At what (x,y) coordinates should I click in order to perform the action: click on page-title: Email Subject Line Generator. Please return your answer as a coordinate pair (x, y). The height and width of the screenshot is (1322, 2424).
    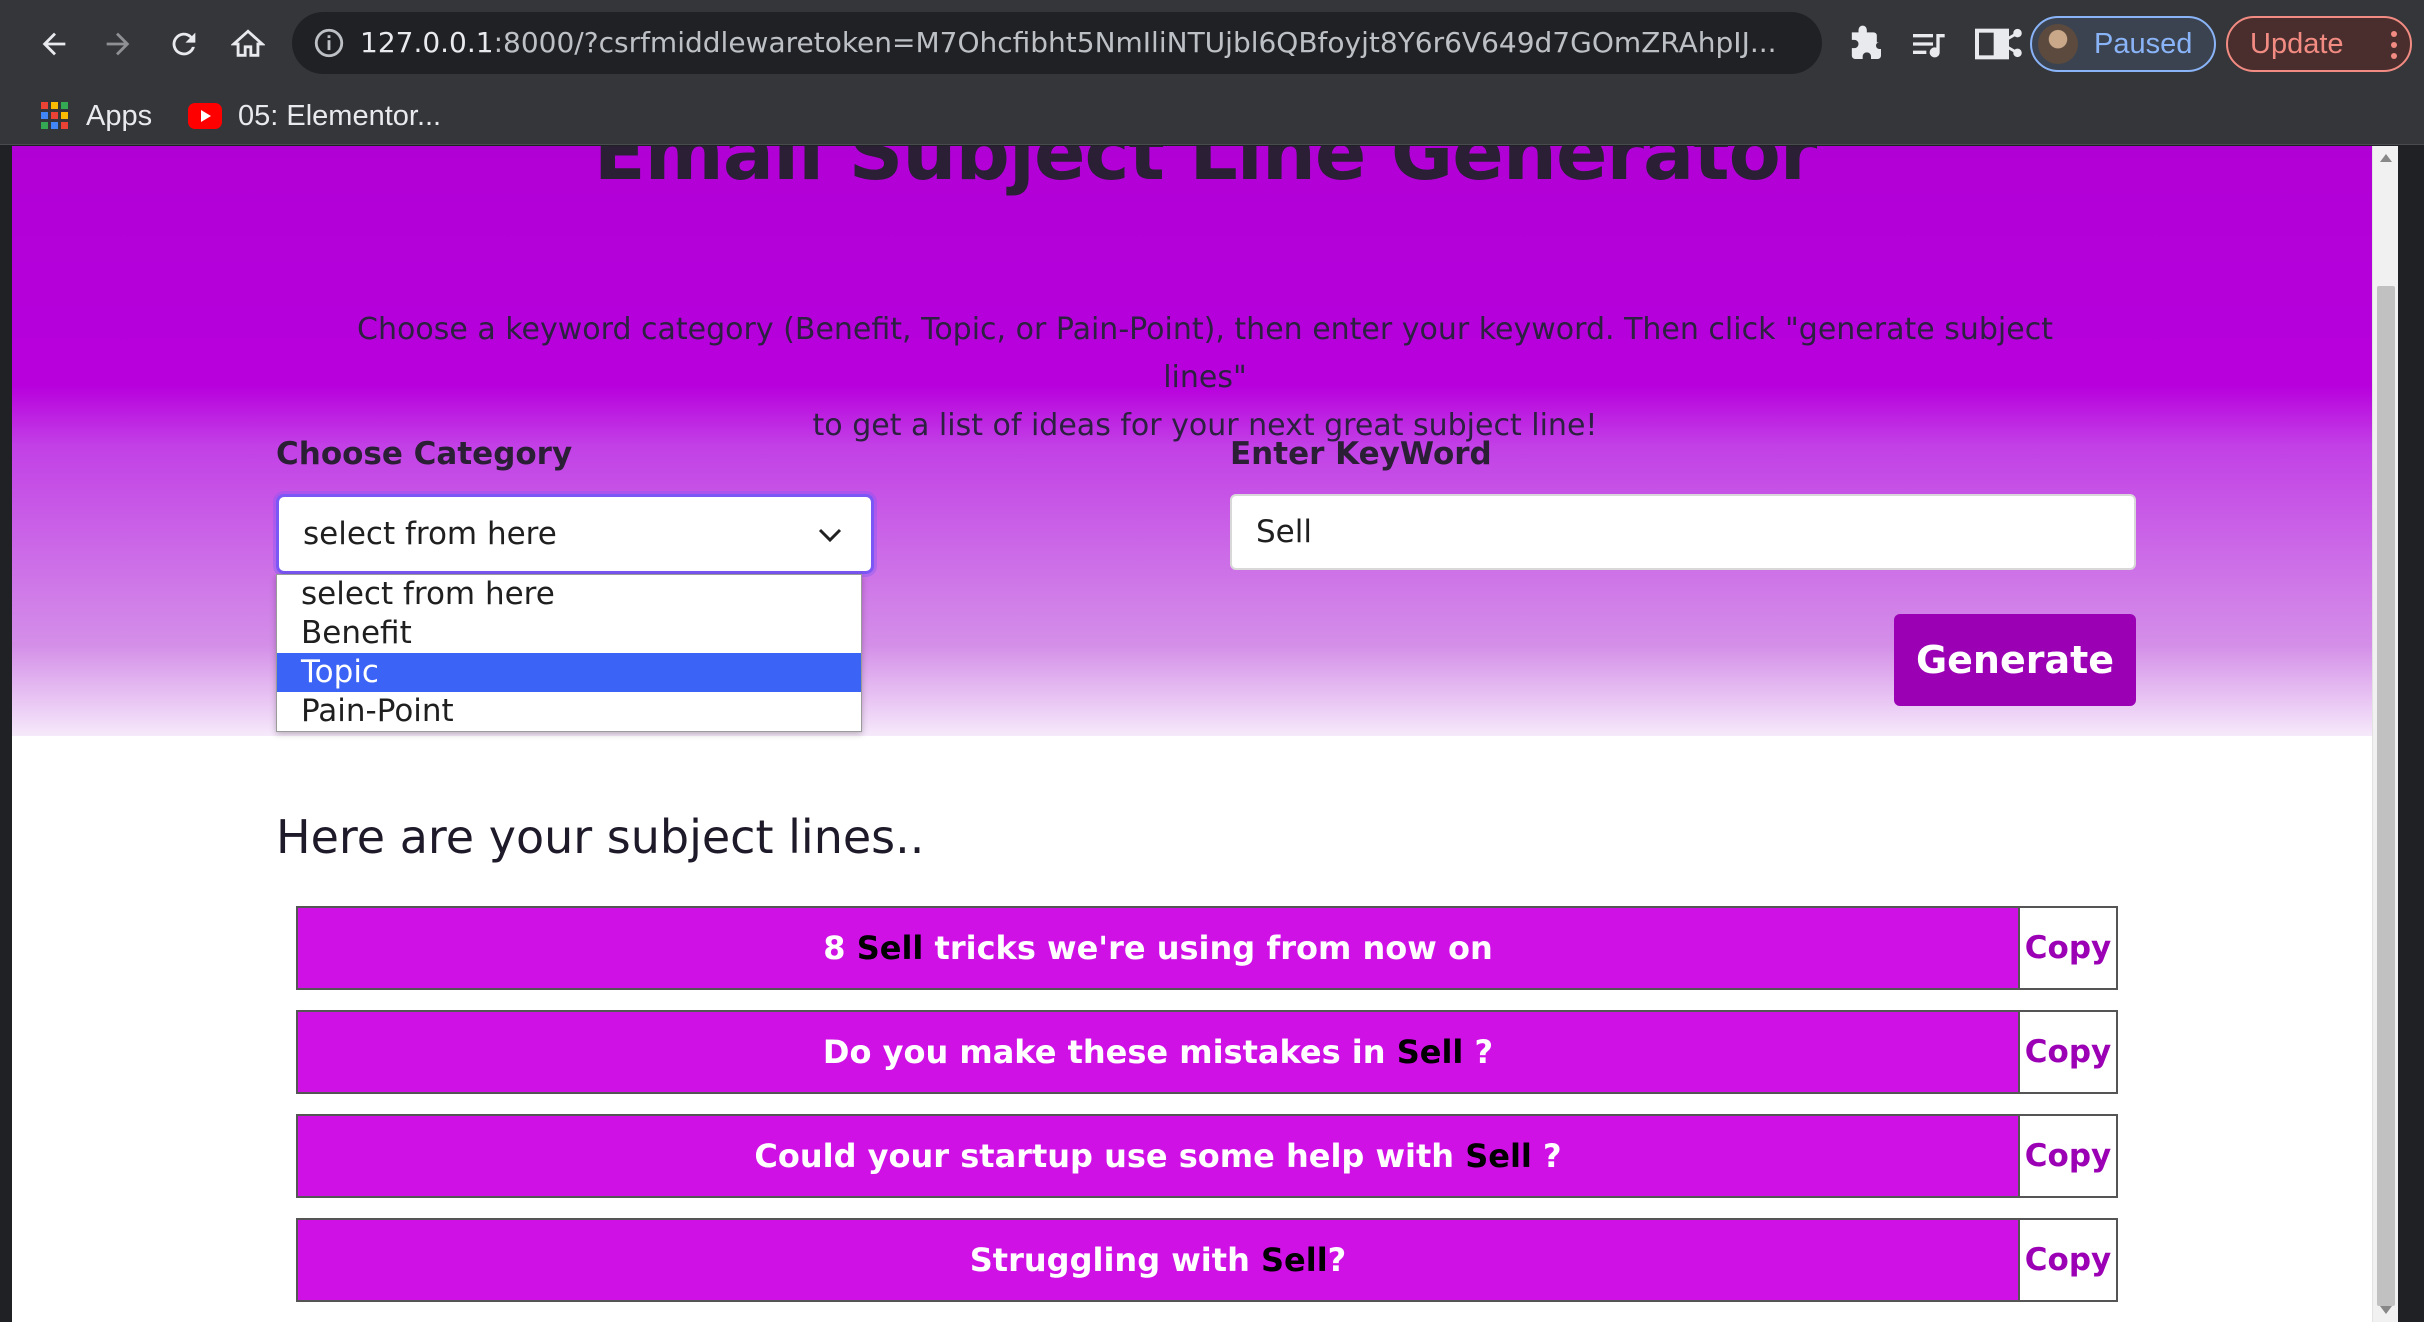
    Looking at the image, I should click on (1205, 171).